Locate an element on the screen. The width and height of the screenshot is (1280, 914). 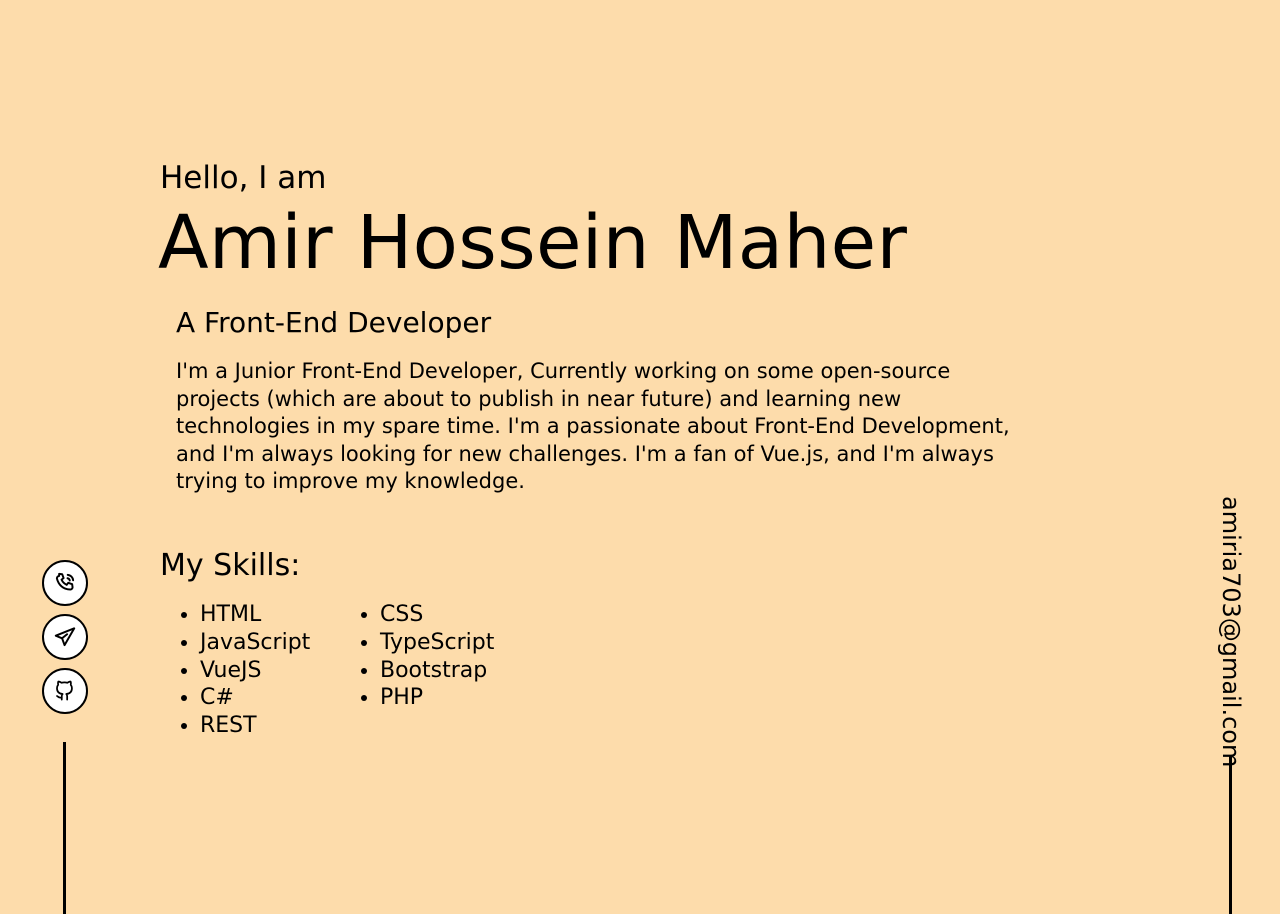
skills-heading: My Skills: is located at coordinates (230, 565).